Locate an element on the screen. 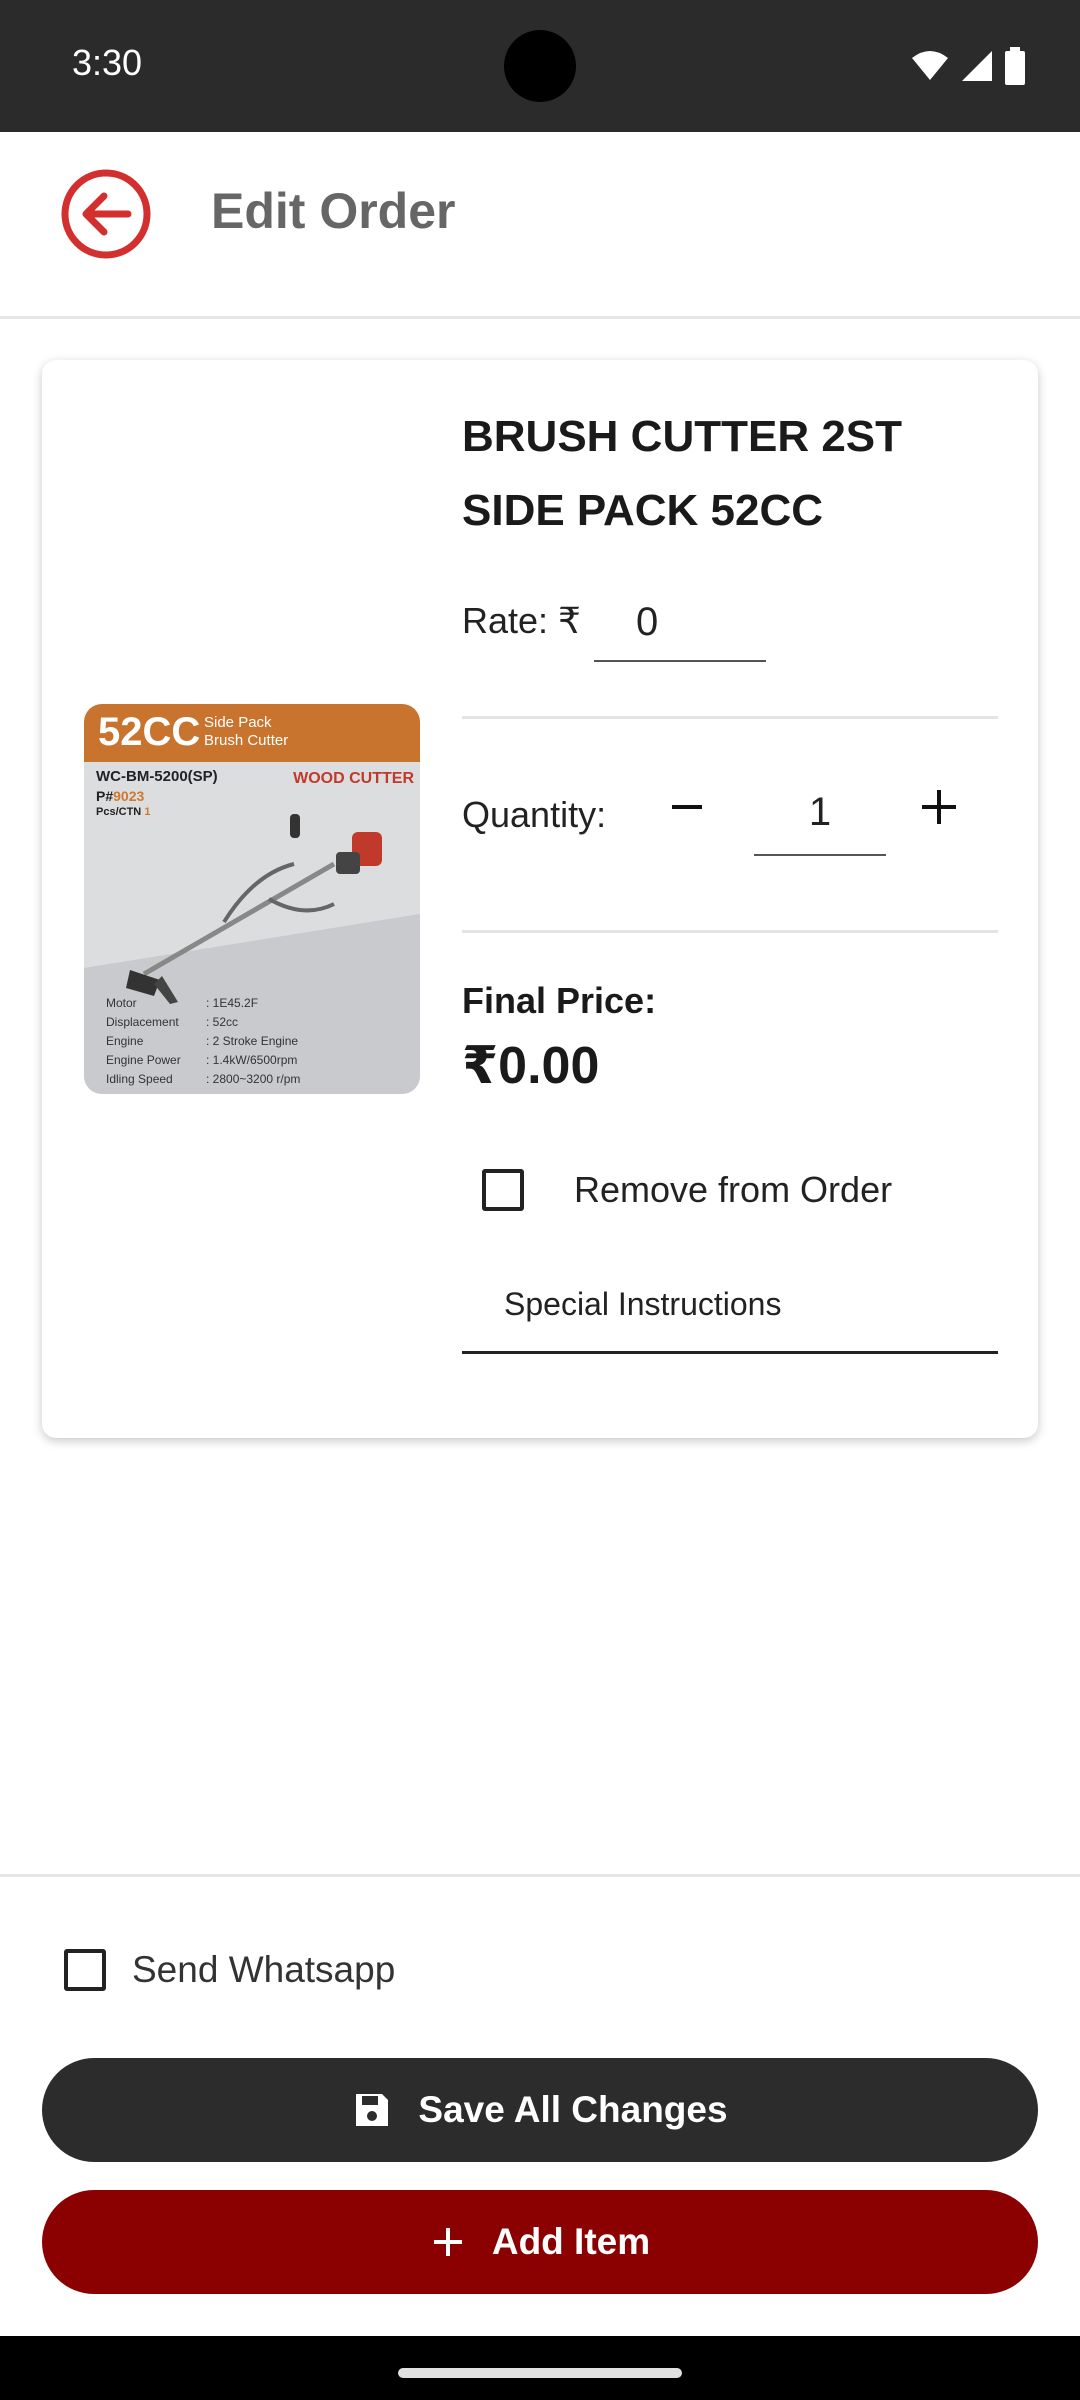 The height and width of the screenshot is (2400, 1080). remove-from-order-checkbox: Remove from Order is located at coordinates (687, 1190).